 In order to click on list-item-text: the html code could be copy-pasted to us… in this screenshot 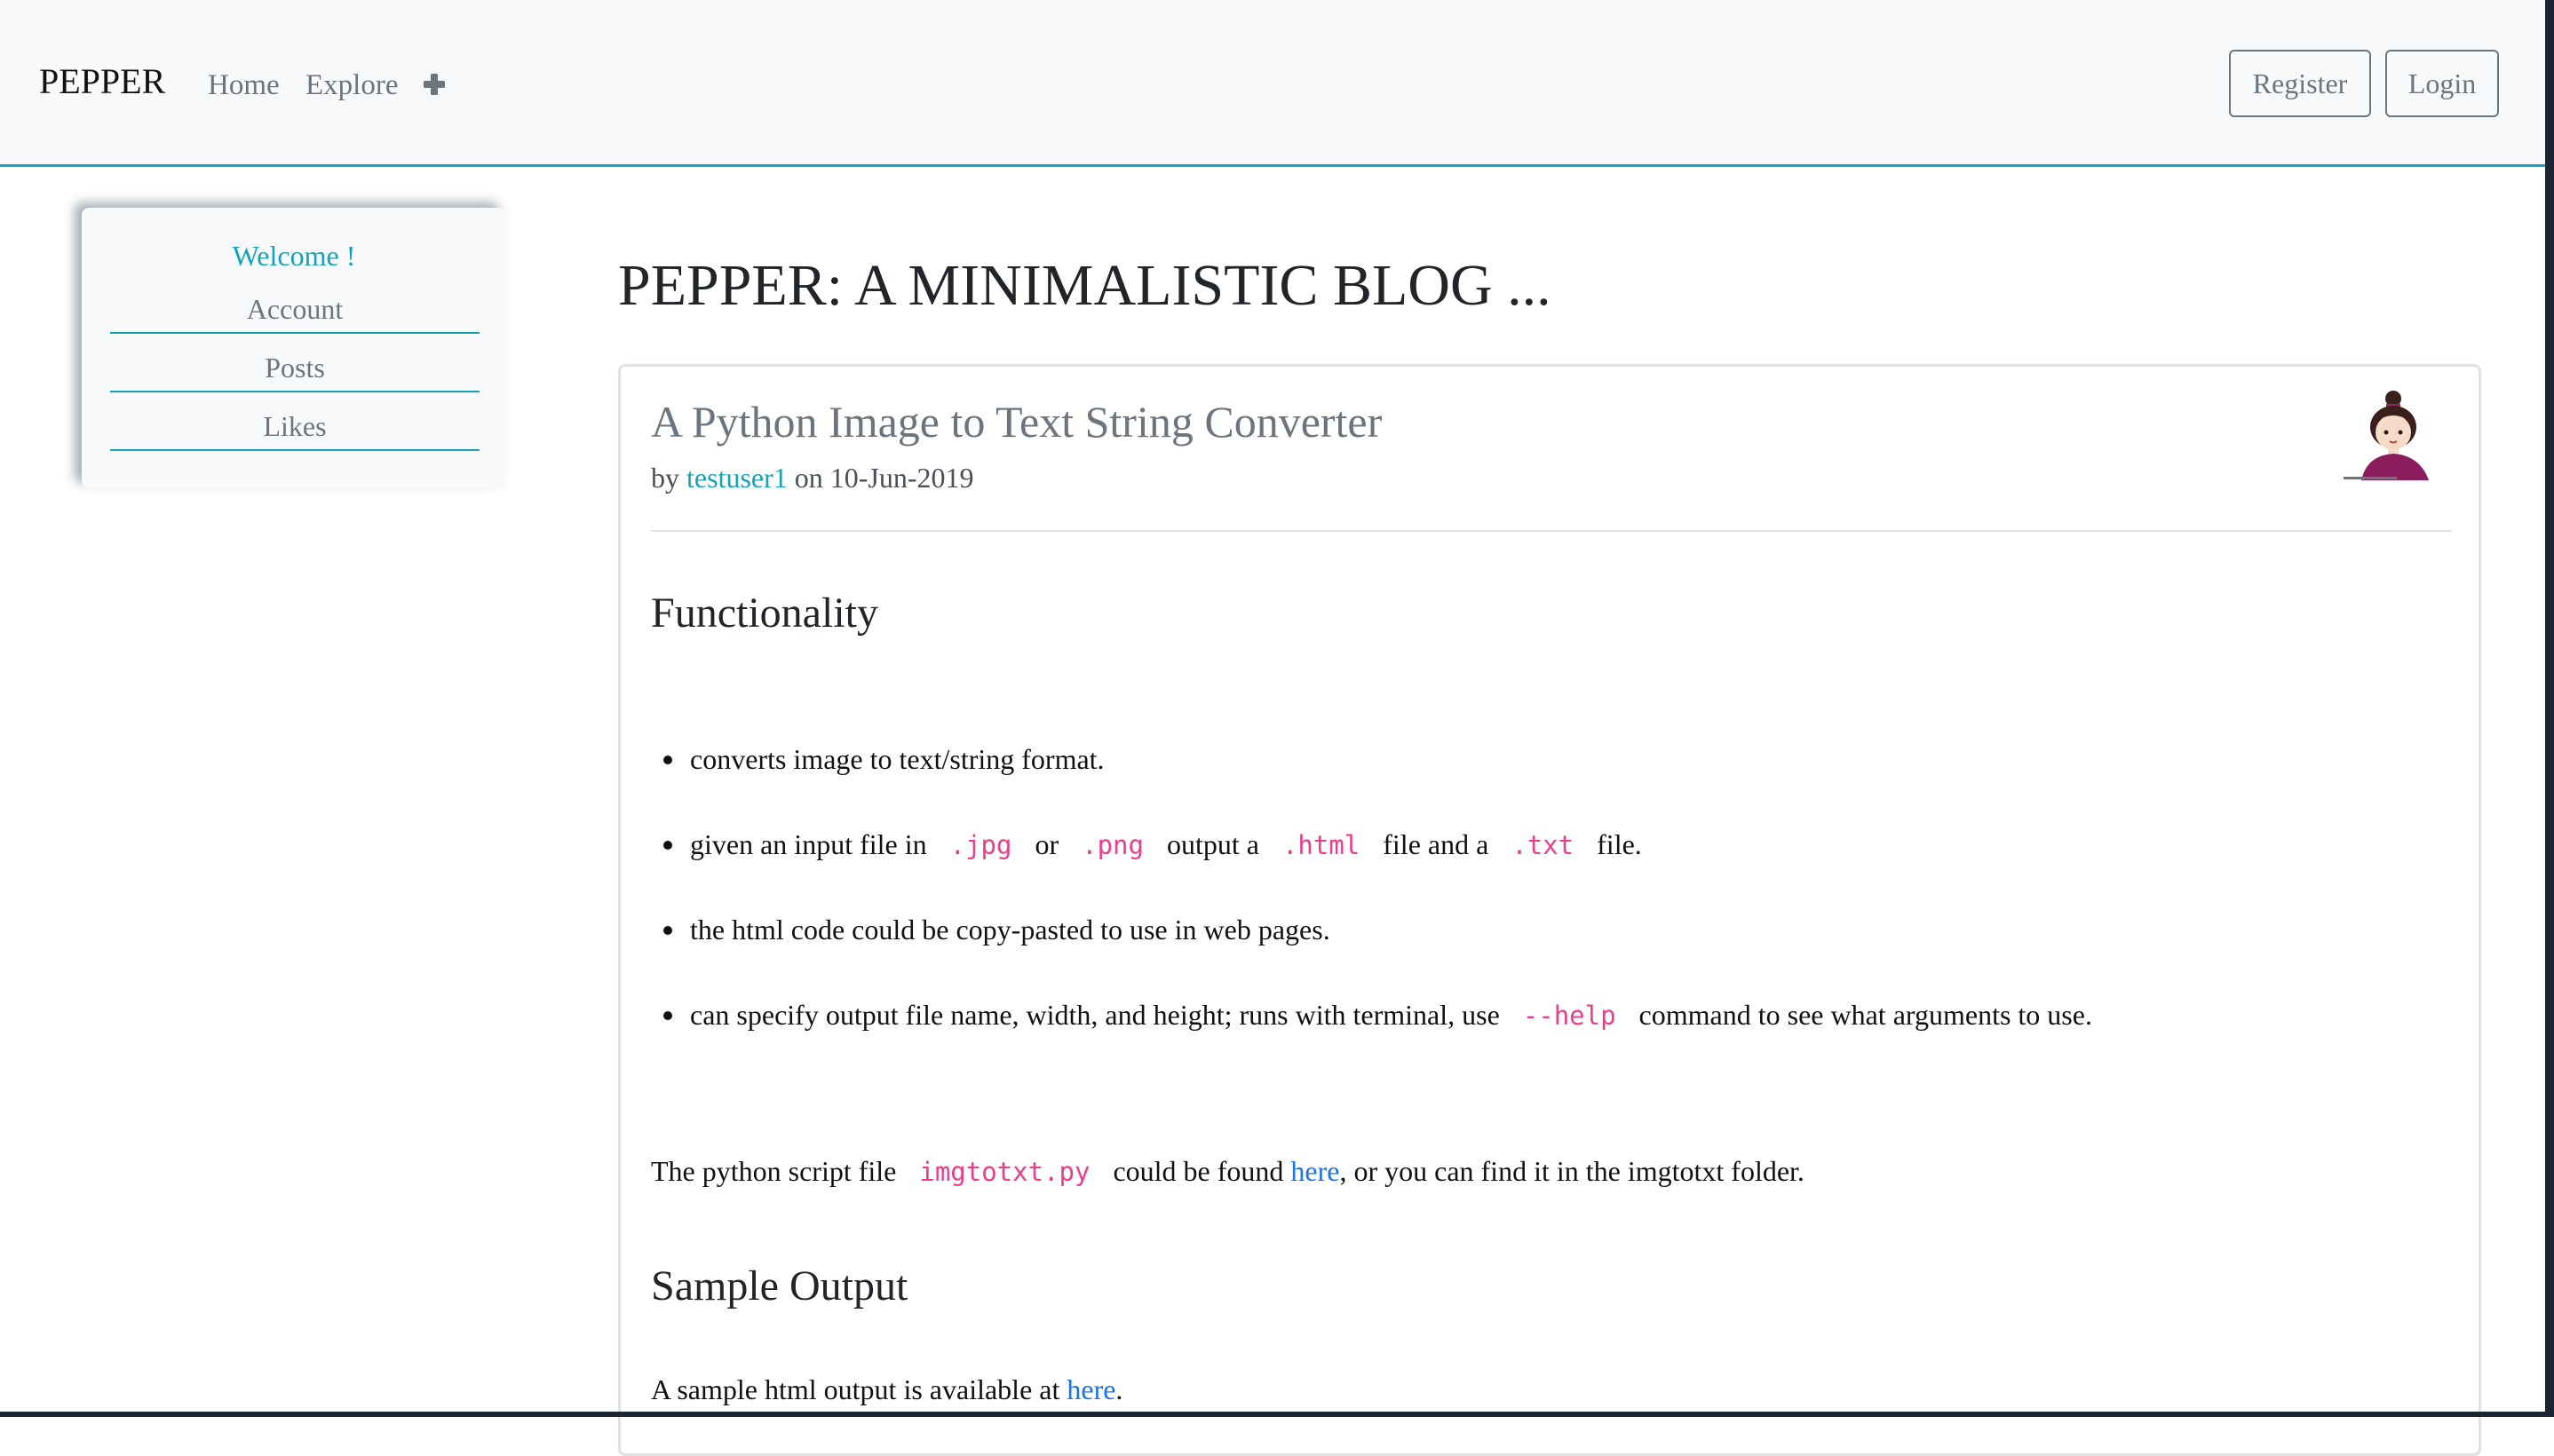, I will do `click(1010, 930)`.